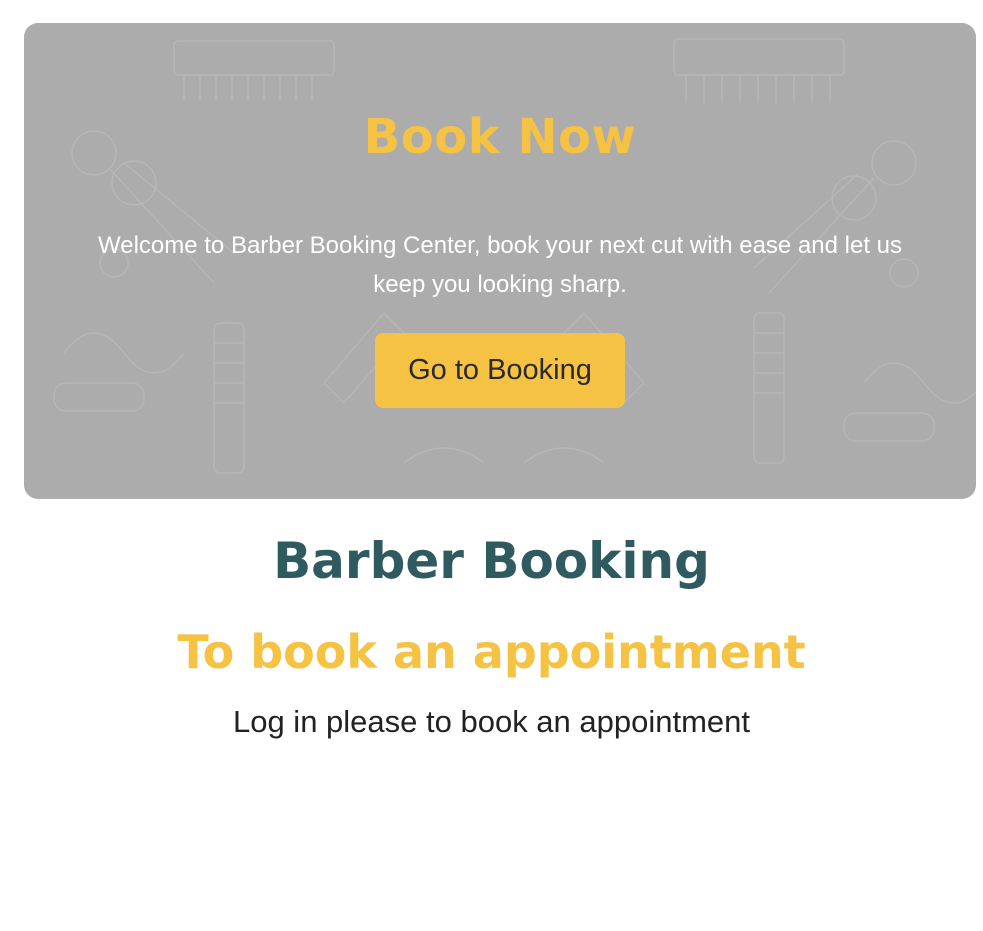 The height and width of the screenshot is (931, 983). I want to click on login-note: Log in please to book an appointment, so click(491, 721).